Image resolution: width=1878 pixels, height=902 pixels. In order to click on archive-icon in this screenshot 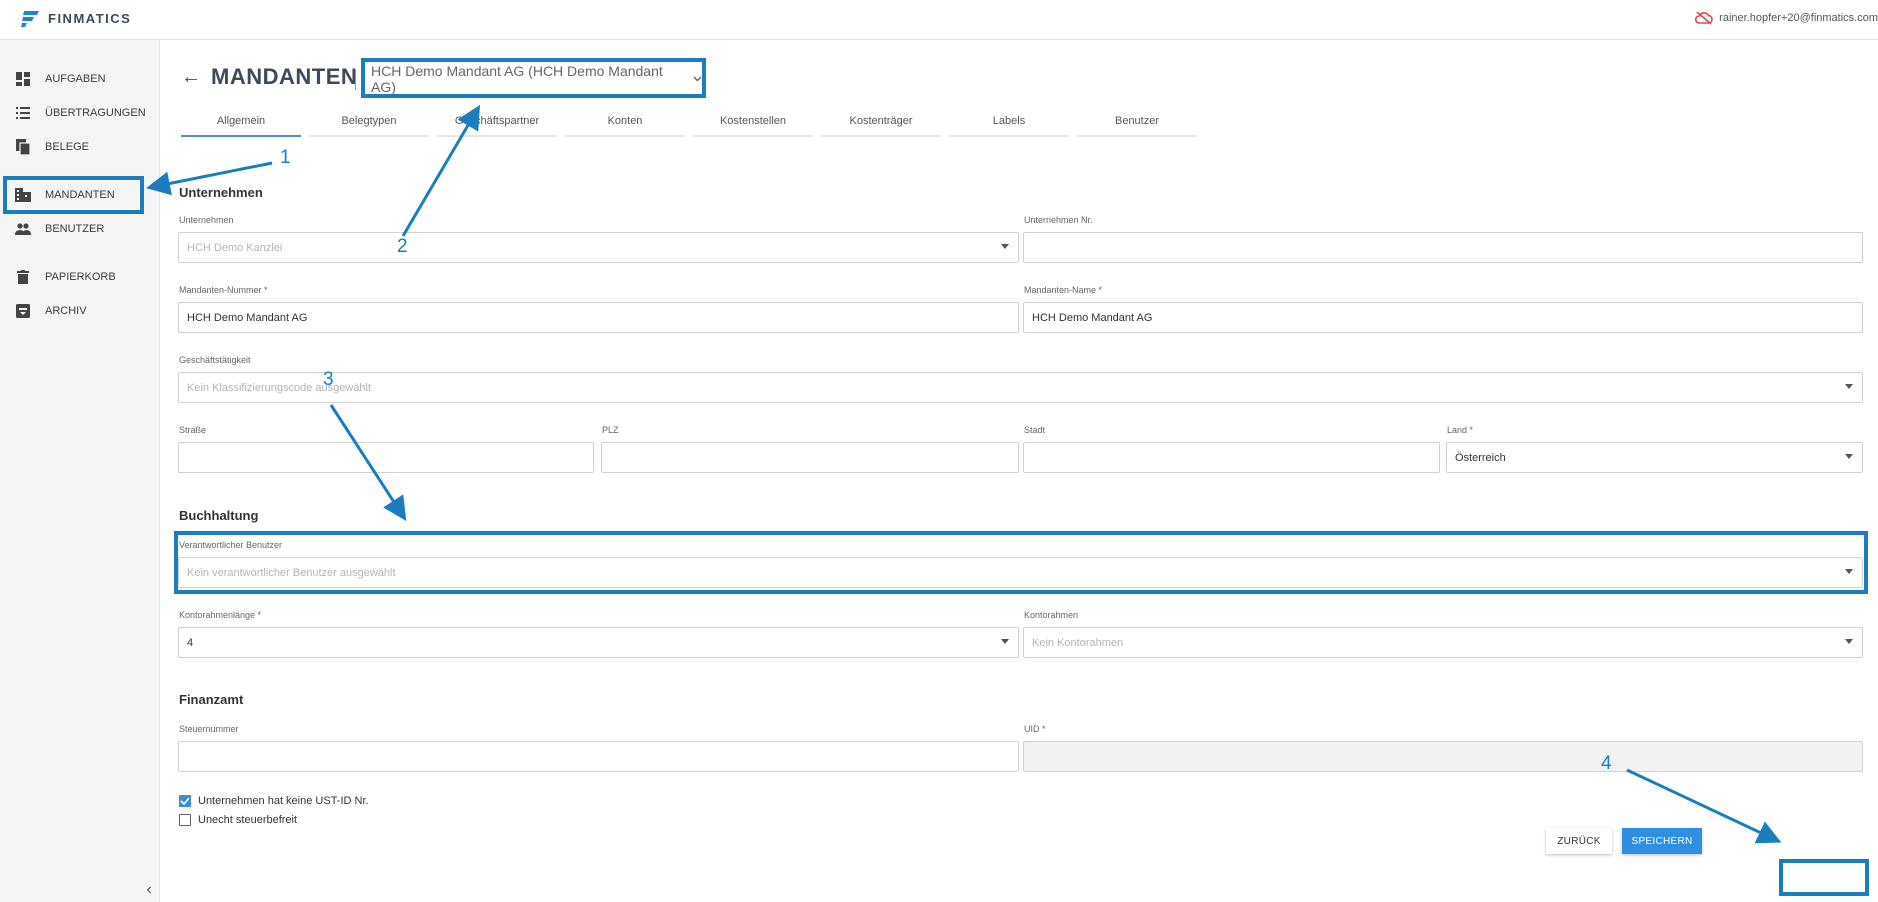, I will do `click(23, 311)`.